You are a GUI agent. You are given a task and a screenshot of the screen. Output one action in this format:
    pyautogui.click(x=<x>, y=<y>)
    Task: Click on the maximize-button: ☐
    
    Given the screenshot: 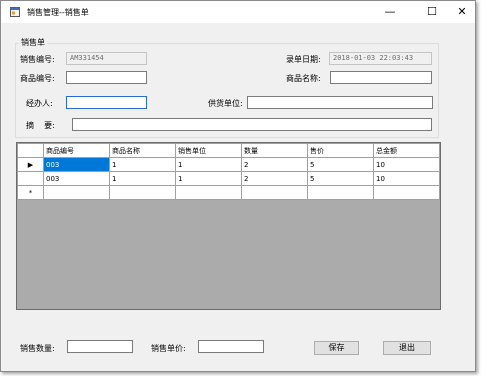 What is the action you would take?
    pyautogui.click(x=432, y=12)
    